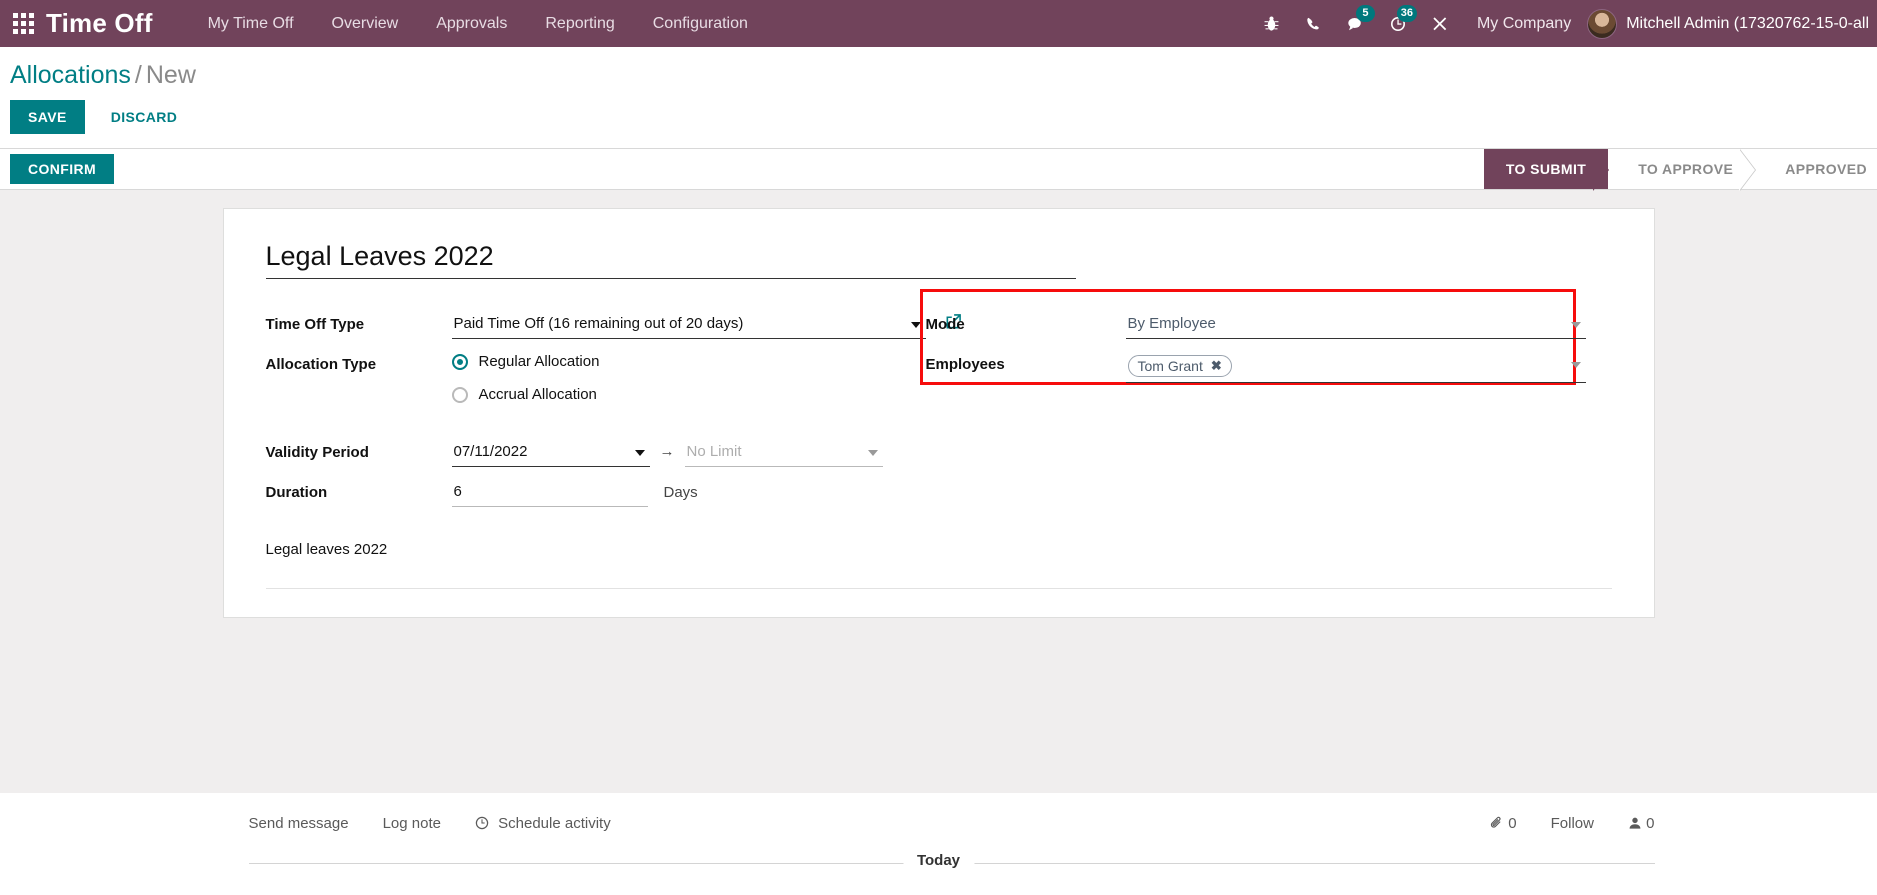 The width and height of the screenshot is (1877, 895). Describe the element at coordinates (543, 823) in the screenshot. I see `schedule-activity-button: Schedule activity` at that location.